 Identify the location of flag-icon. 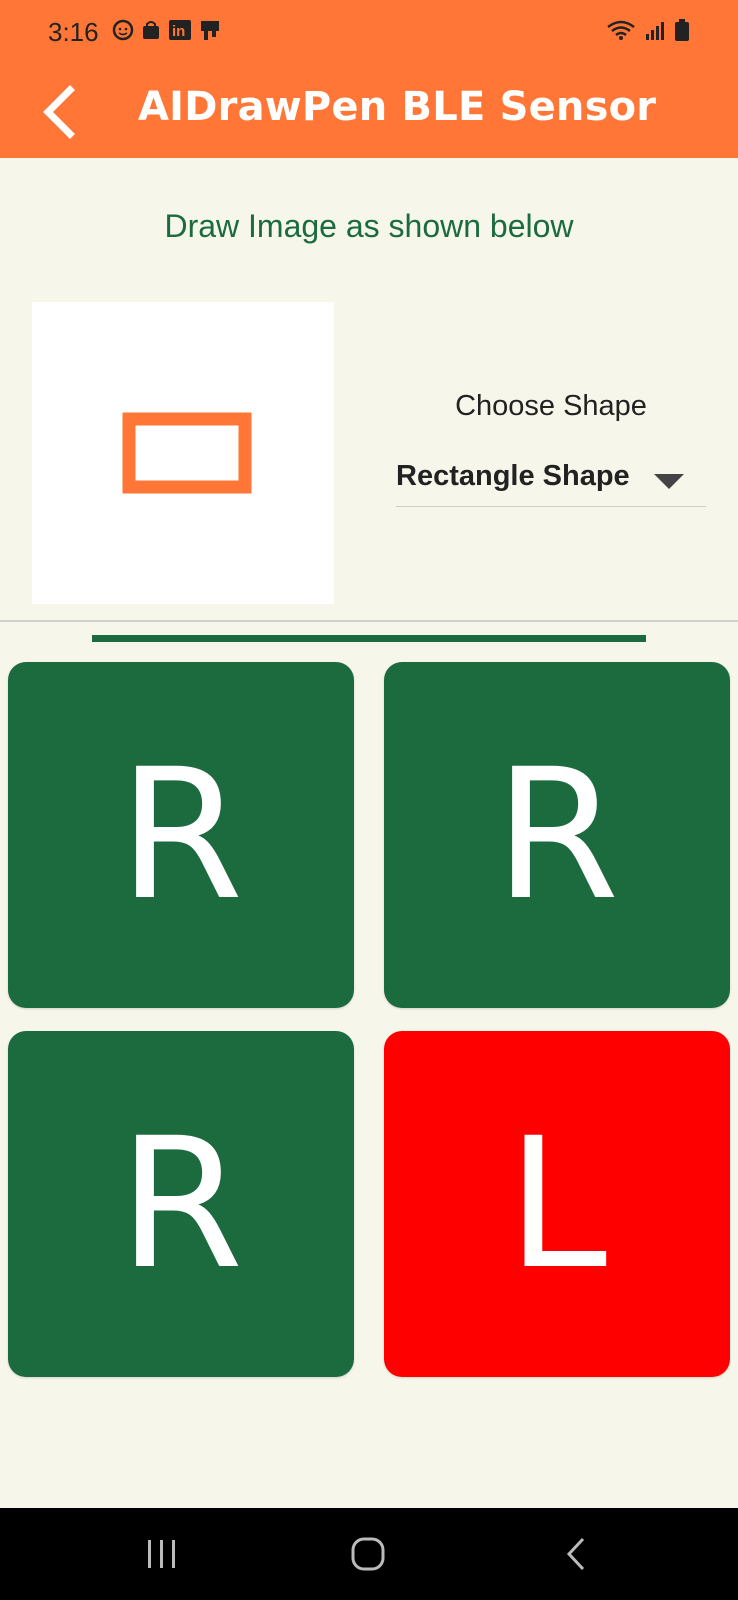
(210, 30).